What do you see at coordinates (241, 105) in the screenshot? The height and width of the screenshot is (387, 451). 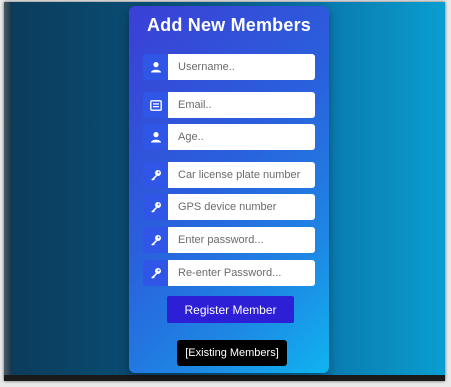 I see `email-input: Email..` at bounding box center [241, 105].